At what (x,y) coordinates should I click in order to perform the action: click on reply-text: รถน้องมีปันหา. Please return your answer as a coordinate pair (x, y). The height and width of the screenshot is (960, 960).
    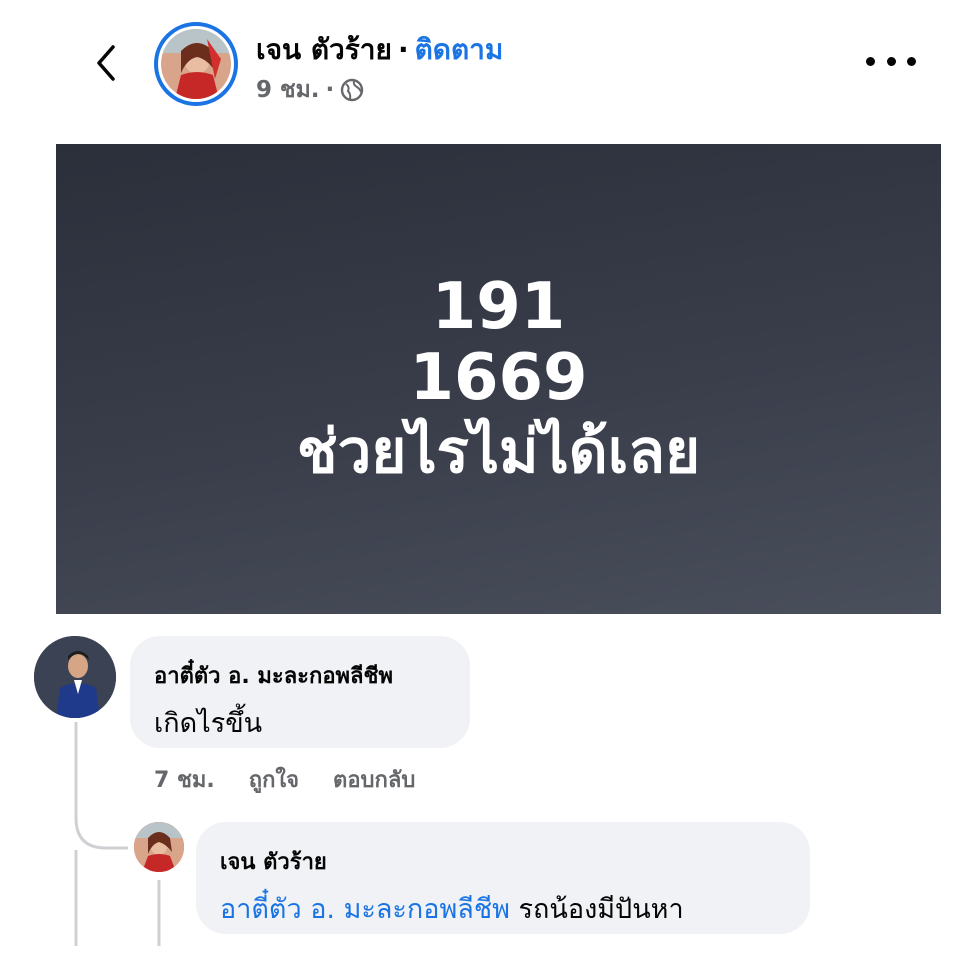
    Looking at the image, I should click on (601, 909).